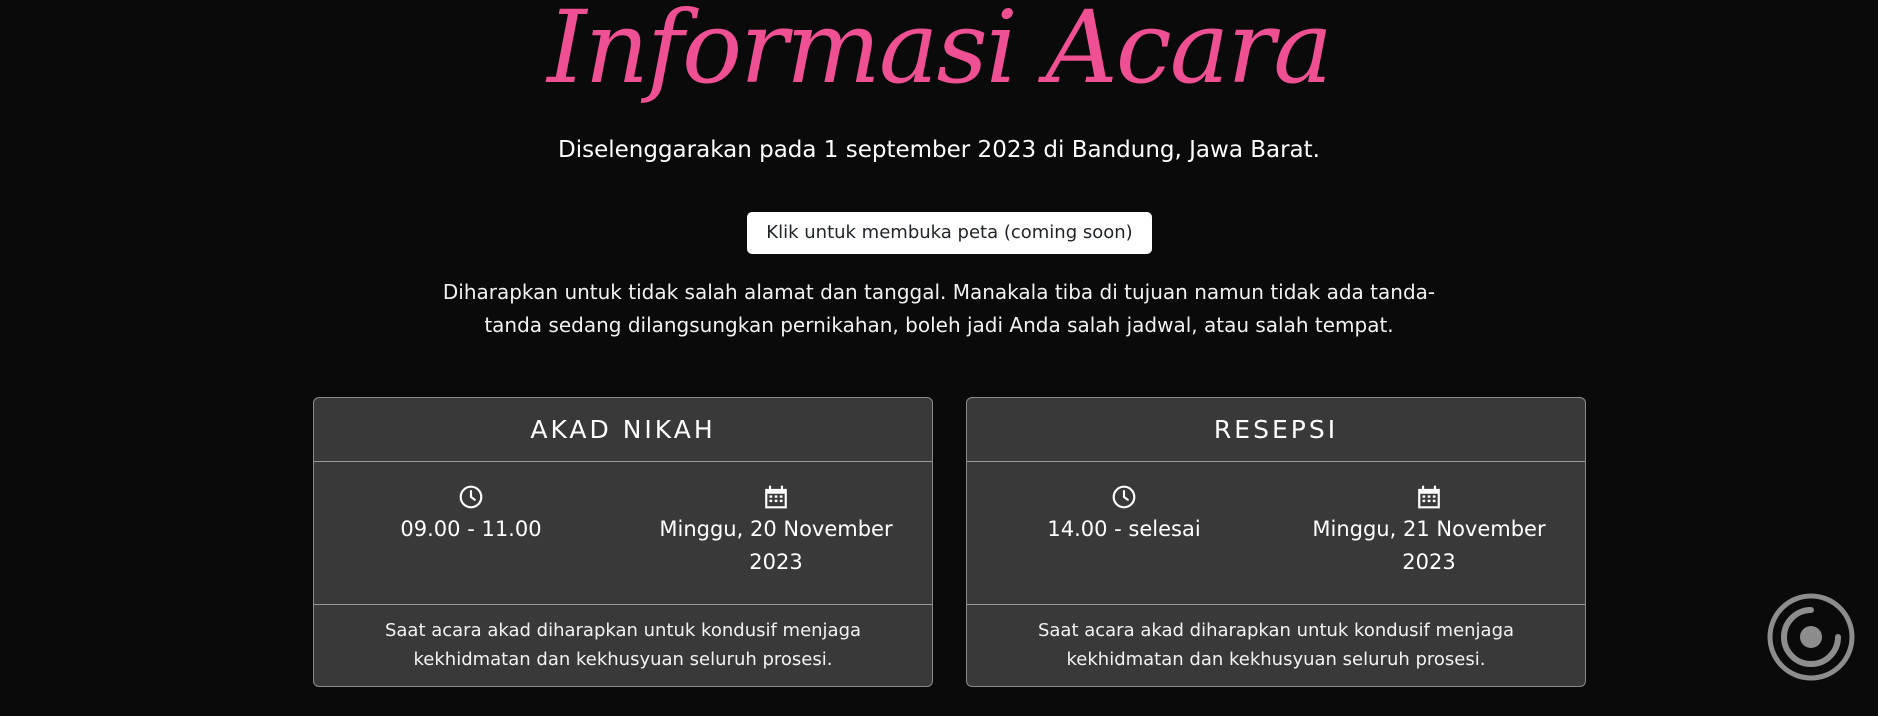 The width and height of the screenshot is (1878, 716). I want to click on card-details: 09.00 - 11.00 Minggu, 20 November 2023, so click(623, 533).